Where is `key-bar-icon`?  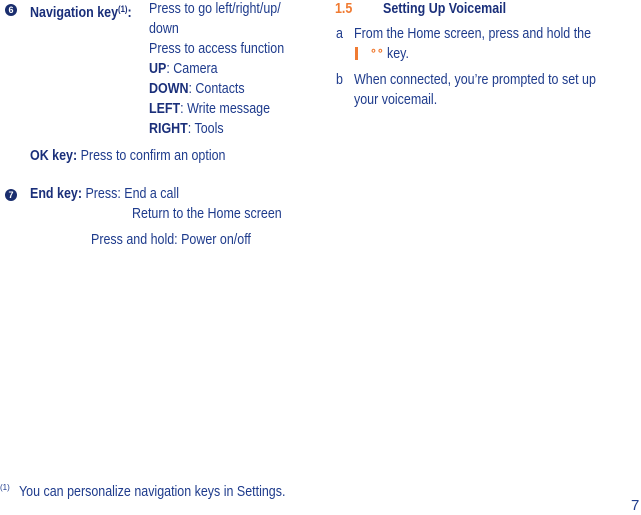
key-bar-icon is located at coordinates (356, 53).